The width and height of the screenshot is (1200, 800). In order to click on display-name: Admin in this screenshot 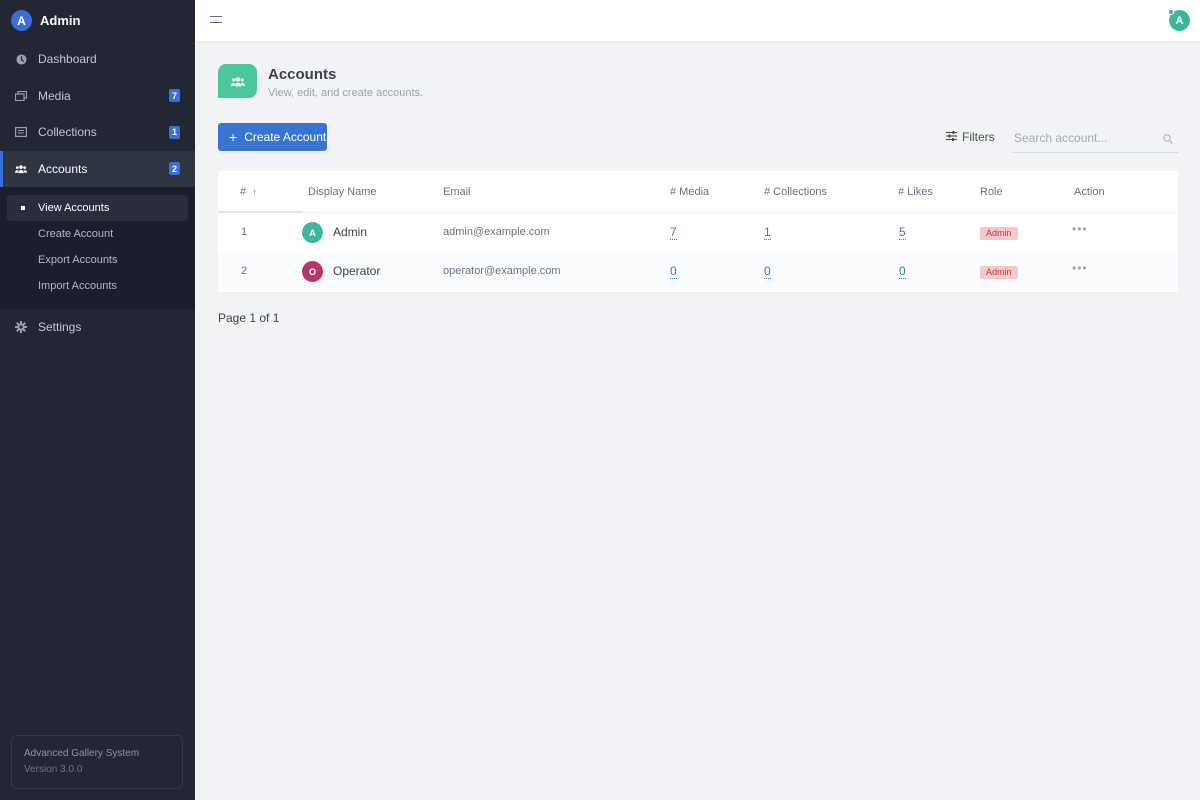, I will do `click(350, 232)`.